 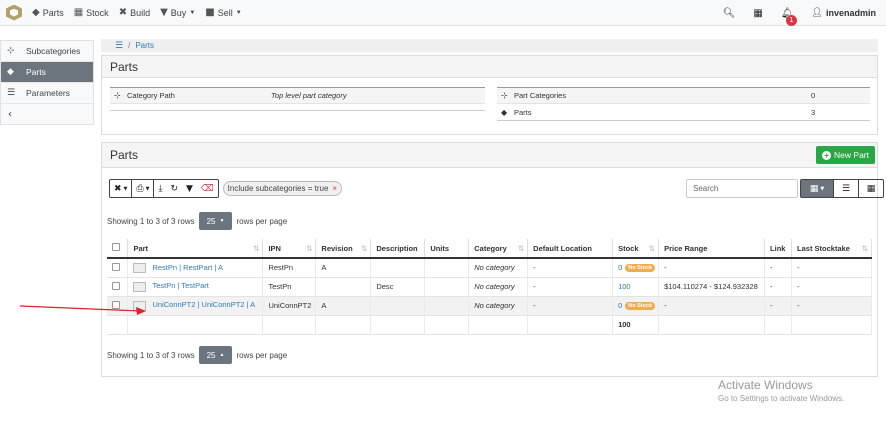 What do you see at coordinates (142, 188) in the screenshot?
I see `print-menu-button: ⎙ ▼` at bounding box center [142, 188].